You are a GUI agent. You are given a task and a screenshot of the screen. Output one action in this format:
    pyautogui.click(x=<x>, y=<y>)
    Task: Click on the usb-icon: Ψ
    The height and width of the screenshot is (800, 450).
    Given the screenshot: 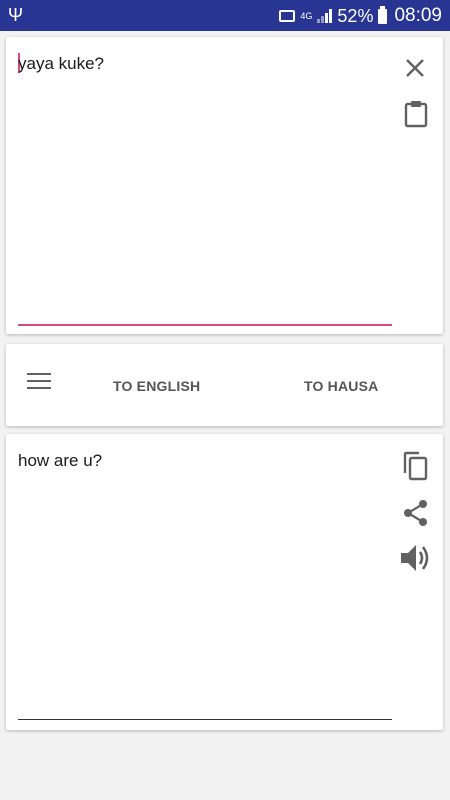 What is the action you would take?
    pyautogui.click(x=16, y=15)
    